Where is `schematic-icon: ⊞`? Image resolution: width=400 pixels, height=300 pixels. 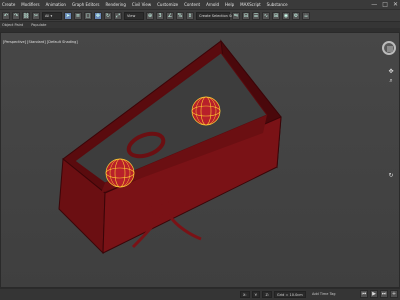
schematic-icon: ⊞ is located at coordinates (276, 15).